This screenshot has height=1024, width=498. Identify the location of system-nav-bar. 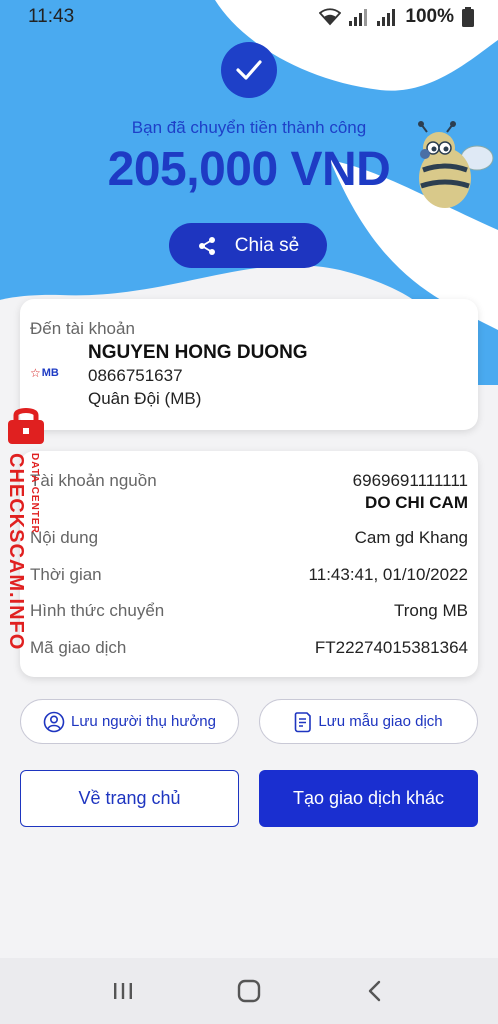
(249, 991).